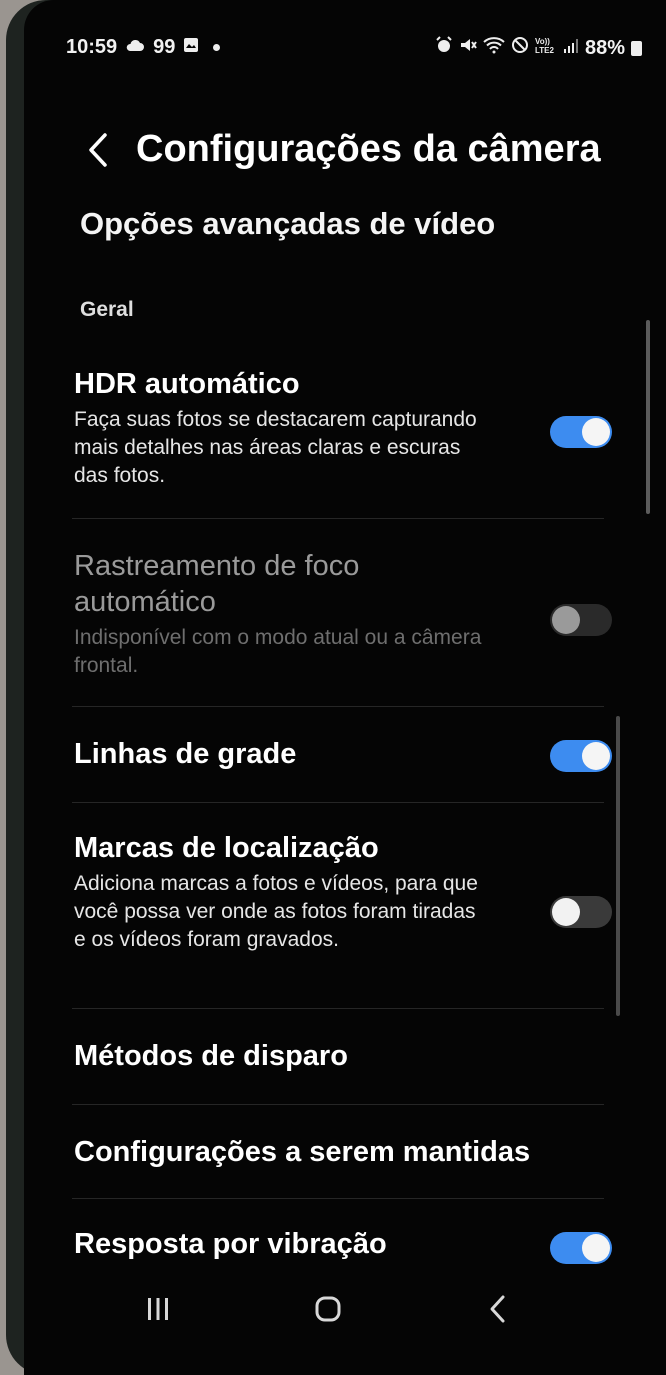  Describe the element at coordinates (354, 51) in the screenshot. I see `status-bar: 10:59 99 Vo)) LTE2 88%` at that location.